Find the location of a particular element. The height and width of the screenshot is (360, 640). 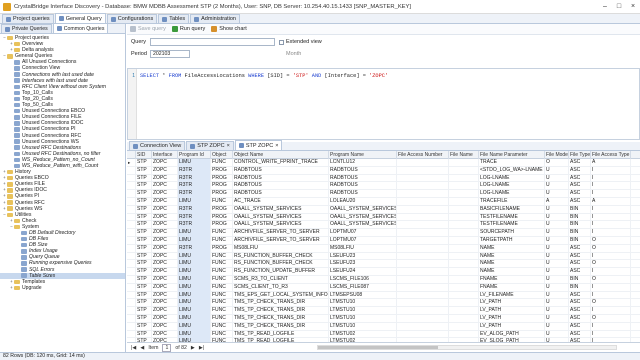

run-query-button: Run query is located at coordinates (188, 29).